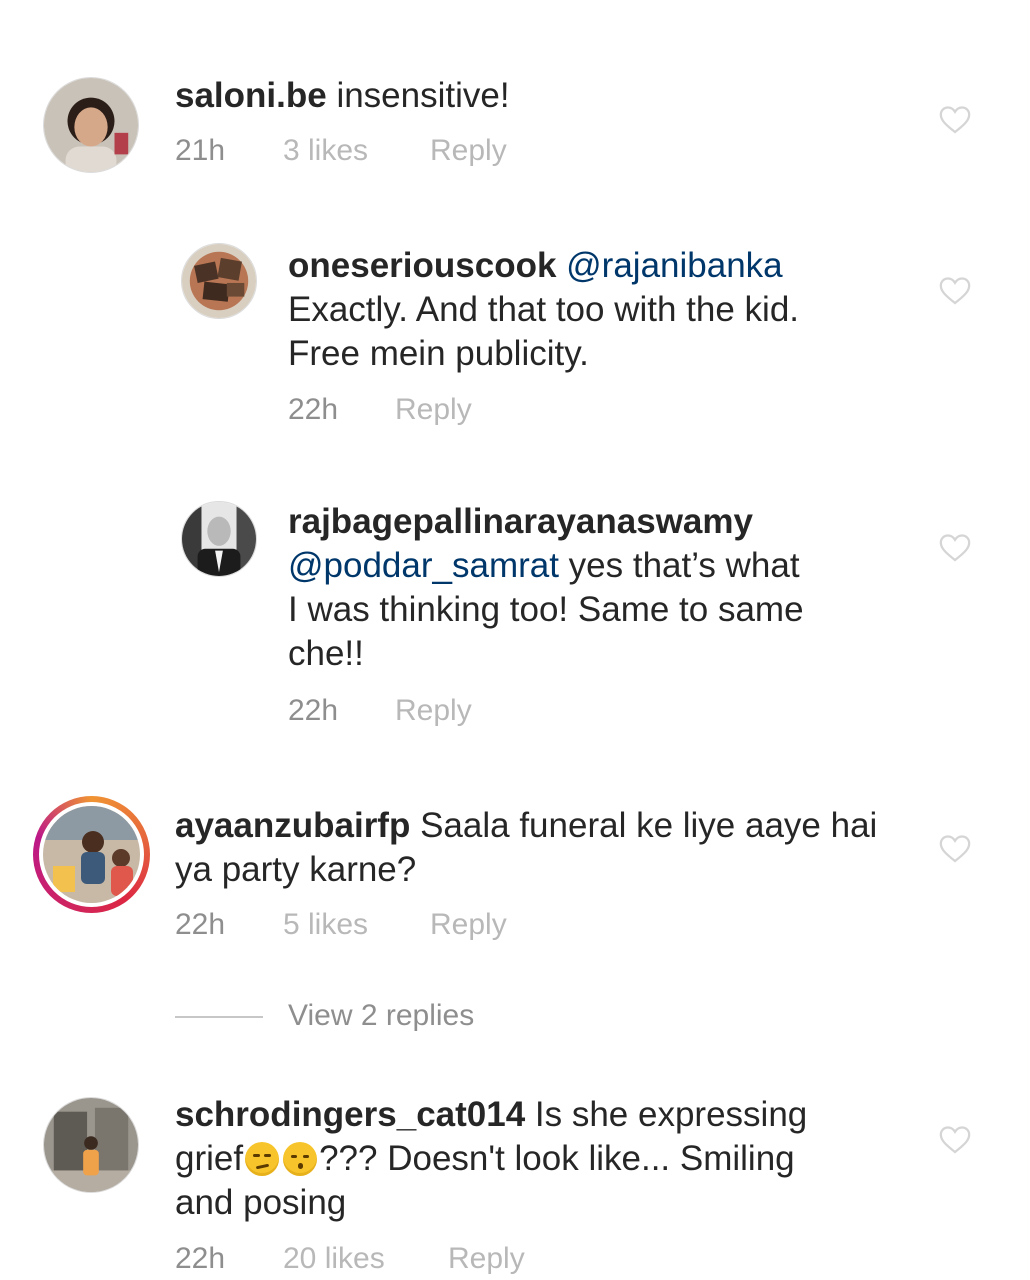 The image size is (1030, 1280). Describe the element at coordinates (674, 265) in the screenshot. I see `mention-link: @rajanibanka` at that location.